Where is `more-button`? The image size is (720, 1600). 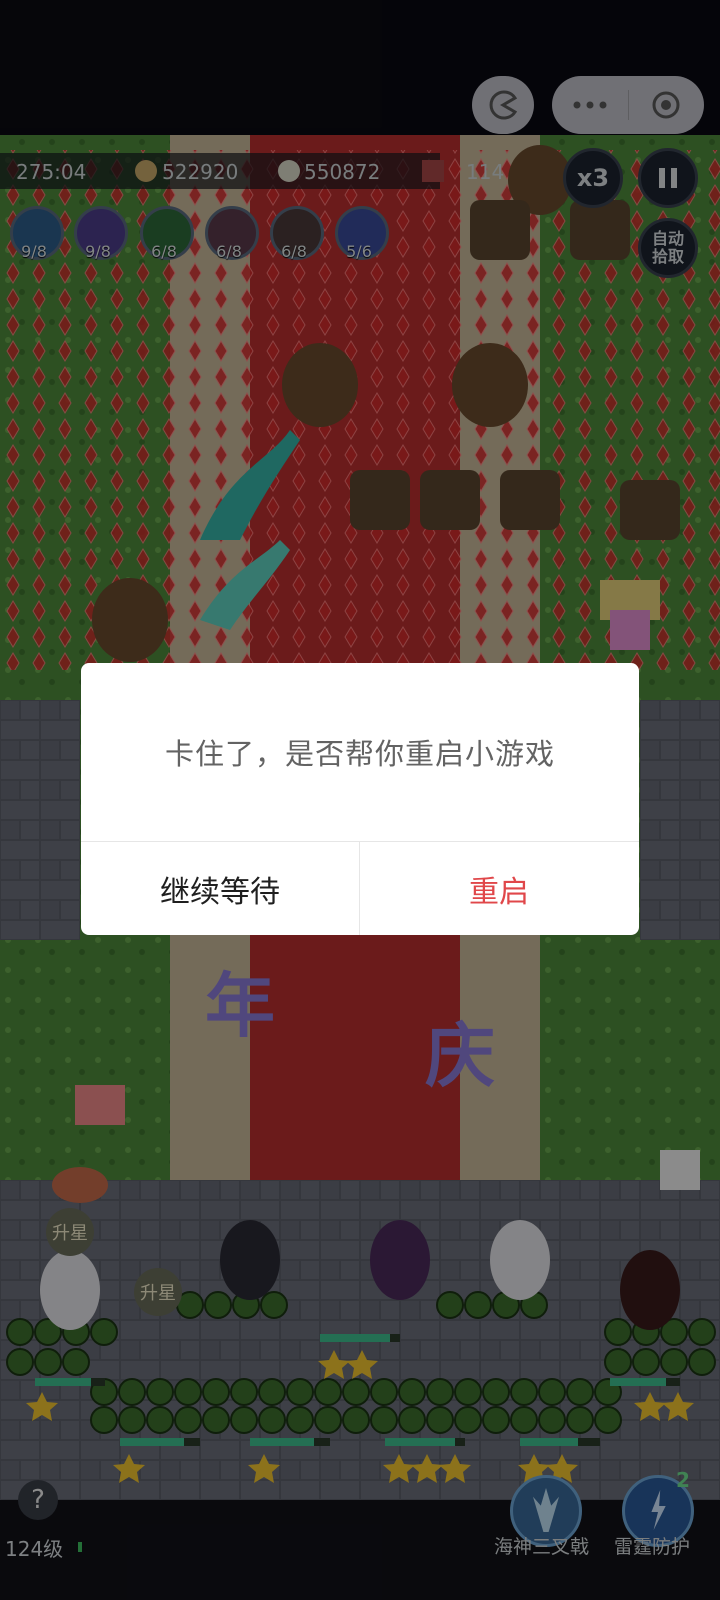 more-button is located at coordinates (590, 105).